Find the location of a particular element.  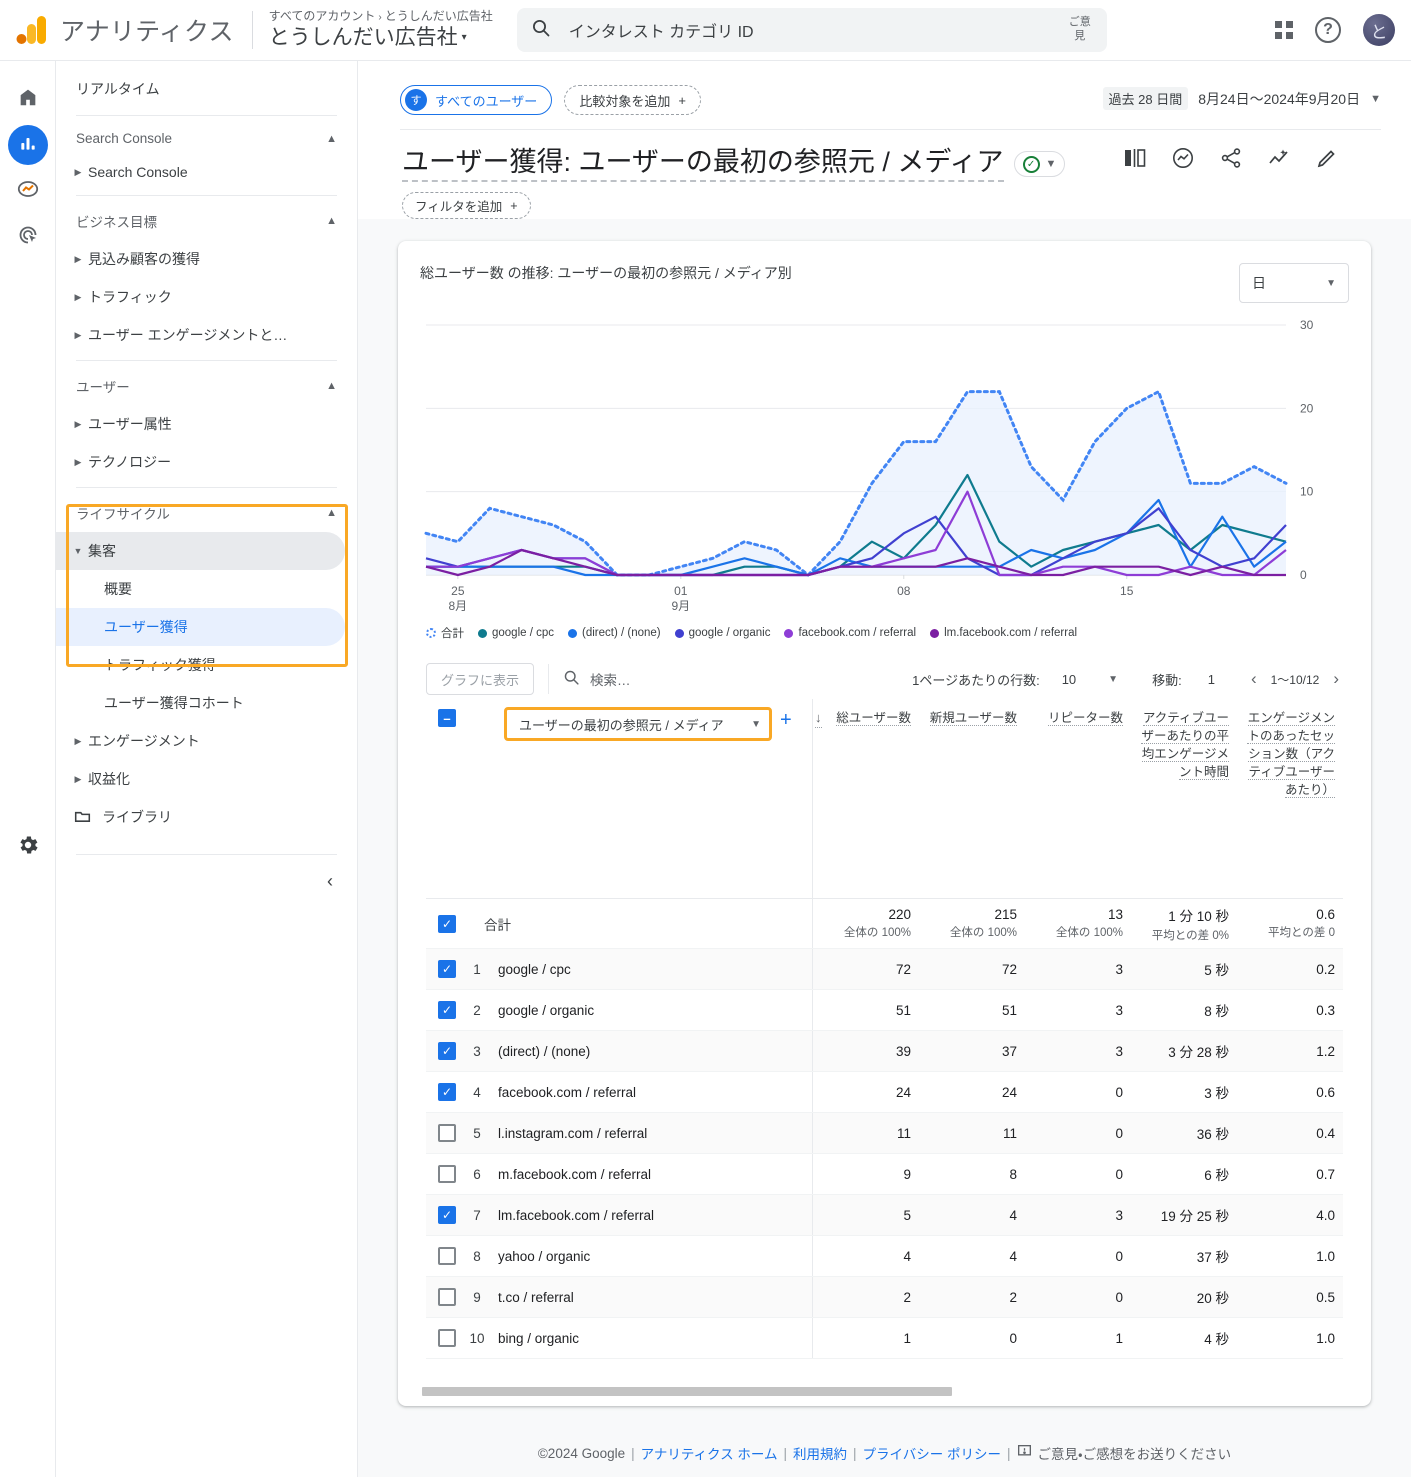

next-page-button: › is located at coordinates (1336, 679).